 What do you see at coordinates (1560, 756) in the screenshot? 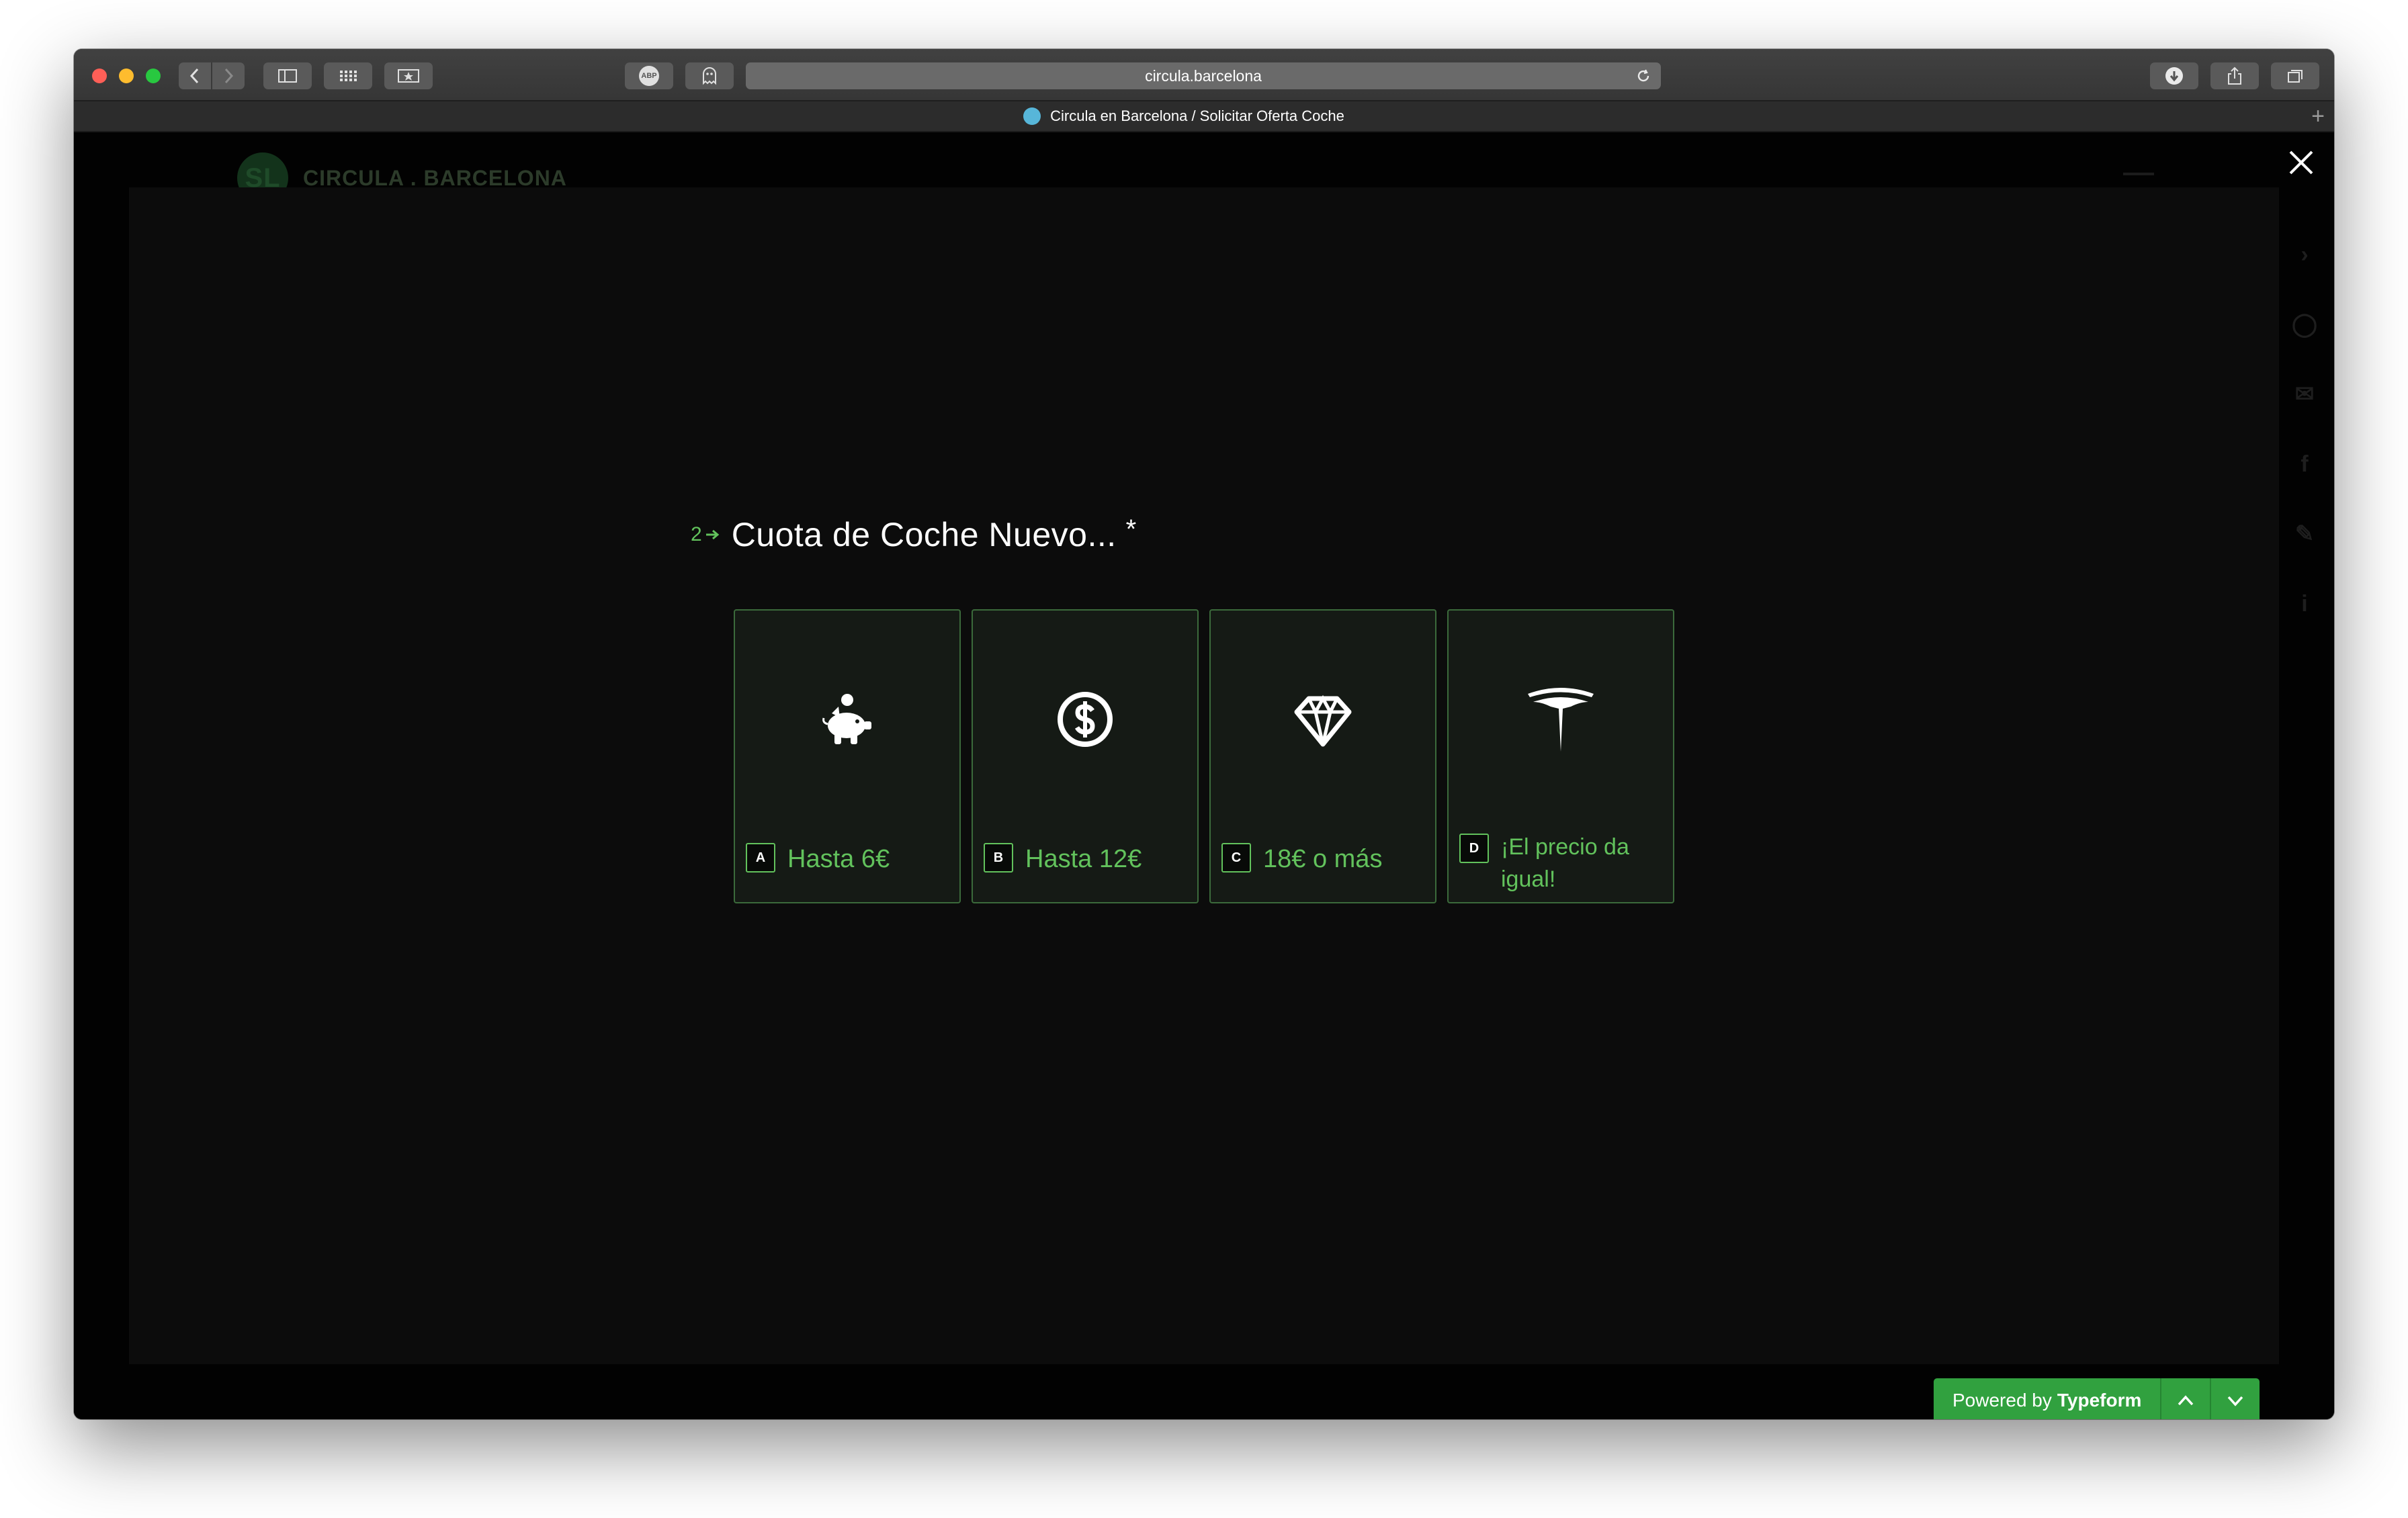
I see `choice-d: D ¡El precio da igual!` at bounding box center [1560, 756].